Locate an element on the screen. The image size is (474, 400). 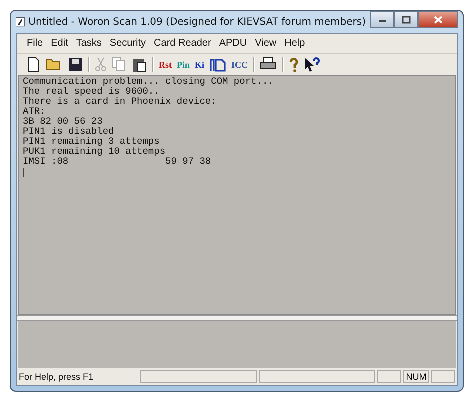
menu-item: Help is located at coordinates (295, 43).